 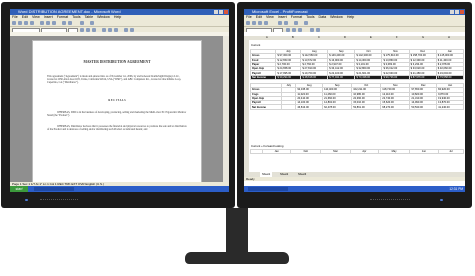 What do you see at coordinates (397, 38) in the screenshot?
I see `col-header-f: F` at bounding box center [397, 38].